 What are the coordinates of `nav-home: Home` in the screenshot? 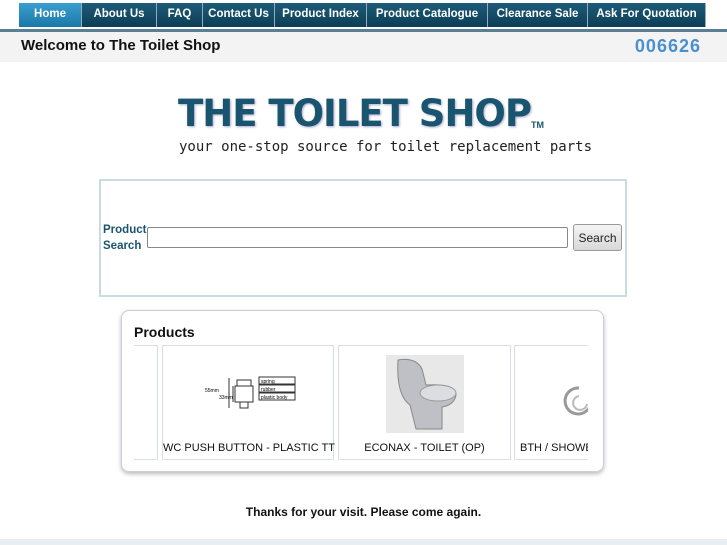 It's located at (50, 15).